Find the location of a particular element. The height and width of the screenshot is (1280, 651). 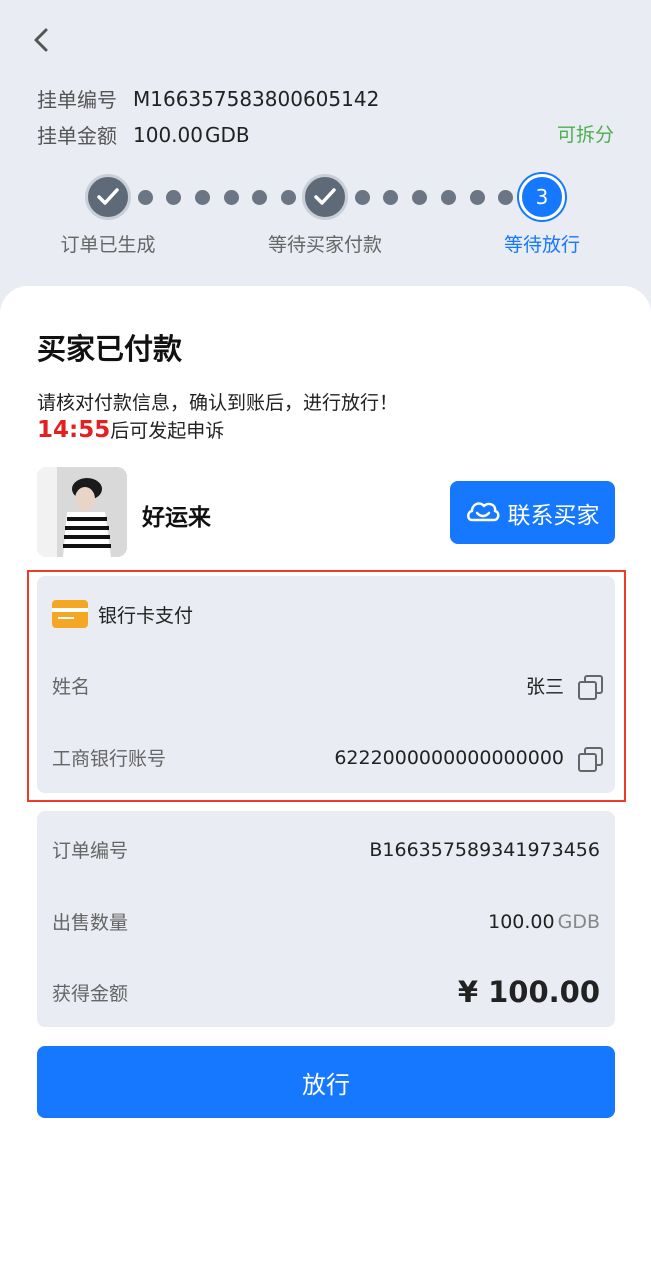

step-2-check-icon is located at coordinates (325, 197).